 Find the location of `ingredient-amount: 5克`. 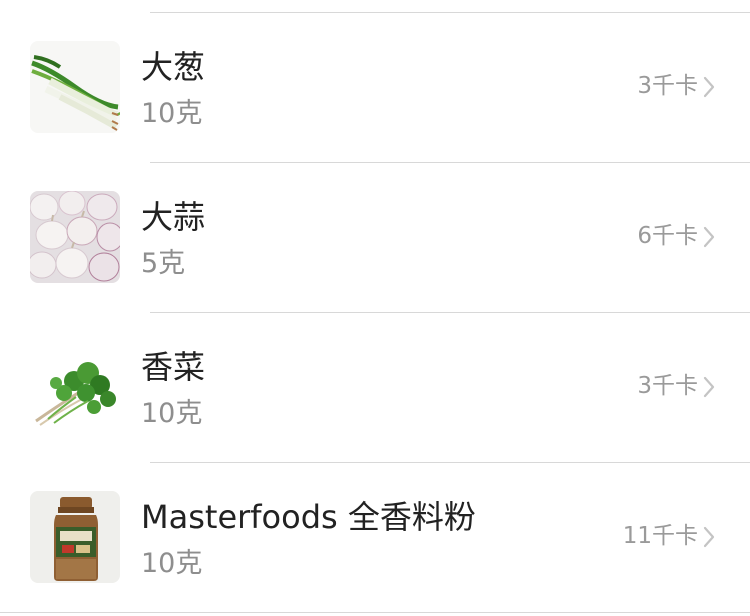

ingredient-amount: 5克 is located at coordinates (163, 263).